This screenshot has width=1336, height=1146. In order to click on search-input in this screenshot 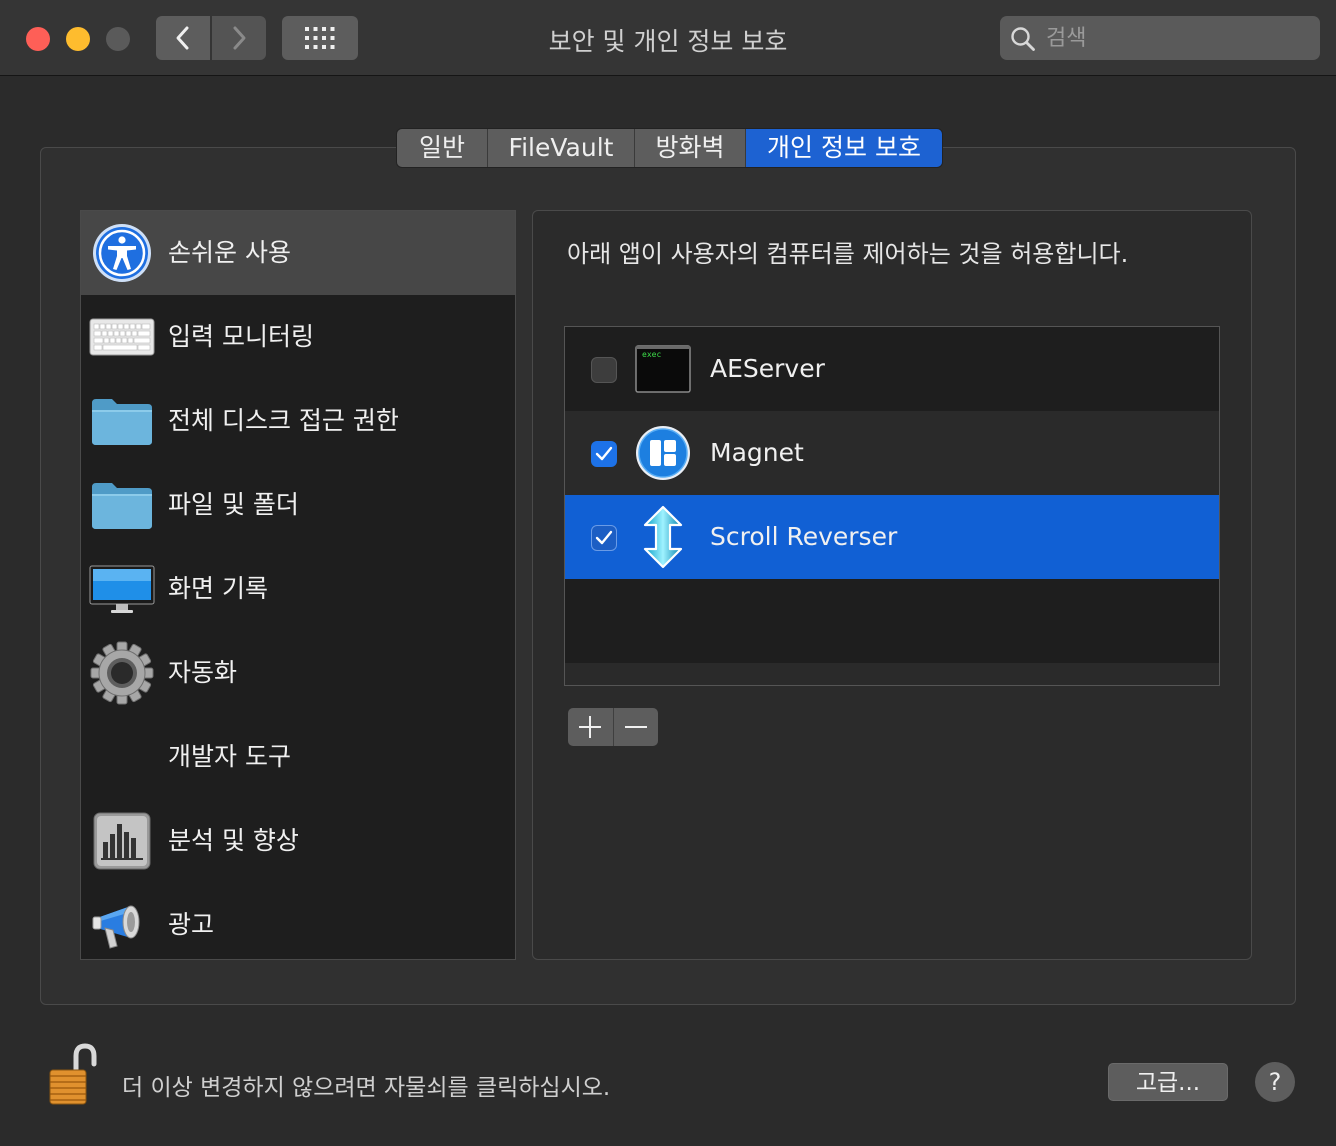, I will do `click(1176, 38)`.